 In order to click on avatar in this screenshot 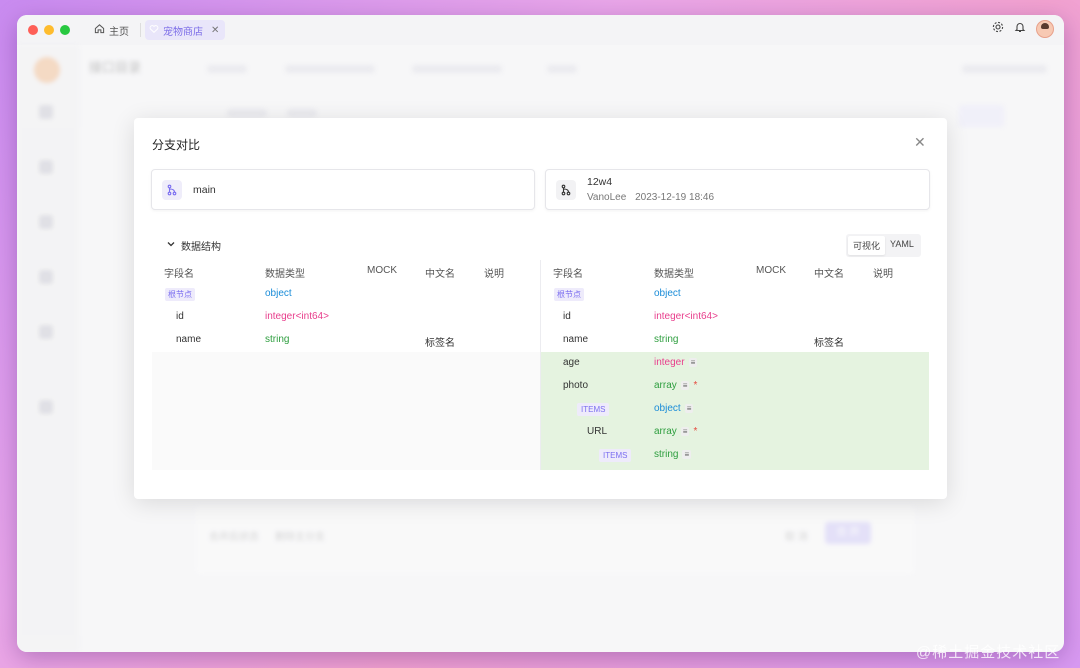, I will do `click(1045, 29)`.